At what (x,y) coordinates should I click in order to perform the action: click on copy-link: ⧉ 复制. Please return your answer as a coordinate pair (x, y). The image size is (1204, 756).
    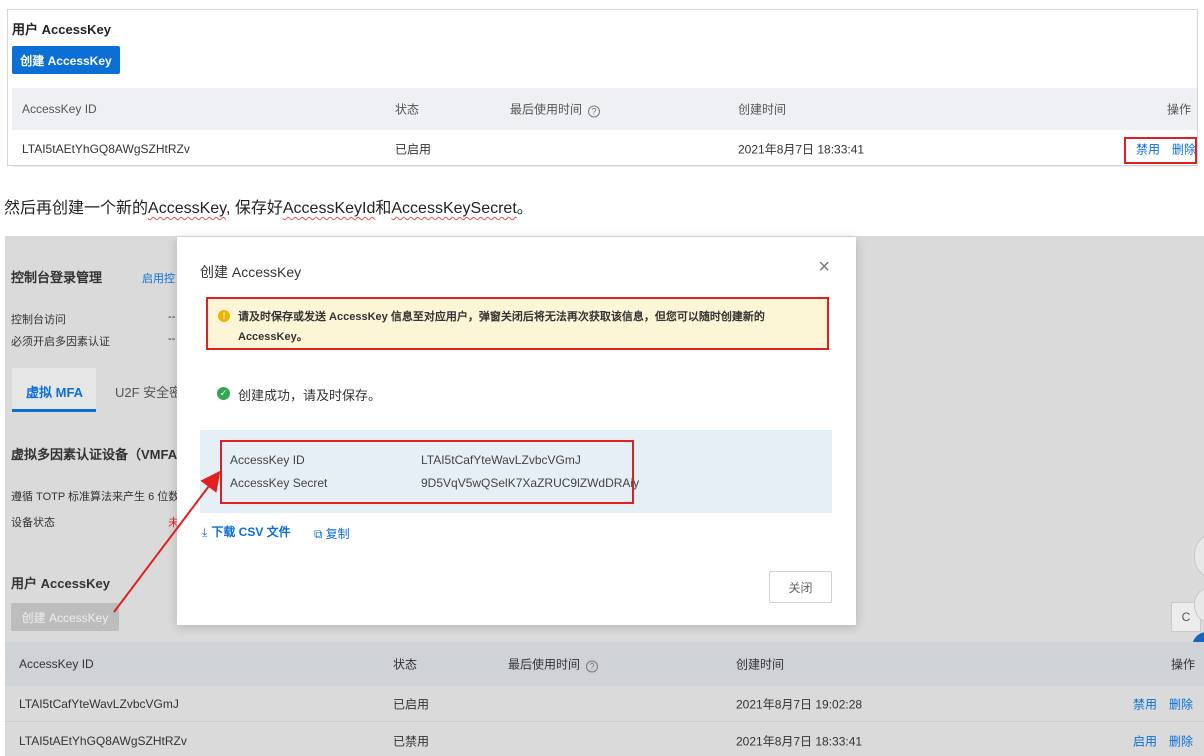
    Looking at the image, I should click on (332, 533).